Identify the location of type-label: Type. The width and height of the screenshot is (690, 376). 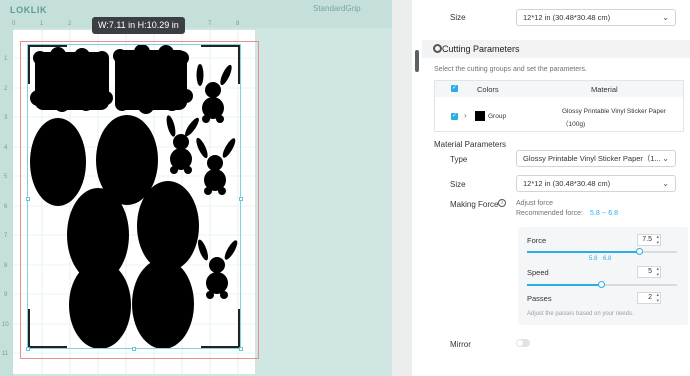
(459, 159).